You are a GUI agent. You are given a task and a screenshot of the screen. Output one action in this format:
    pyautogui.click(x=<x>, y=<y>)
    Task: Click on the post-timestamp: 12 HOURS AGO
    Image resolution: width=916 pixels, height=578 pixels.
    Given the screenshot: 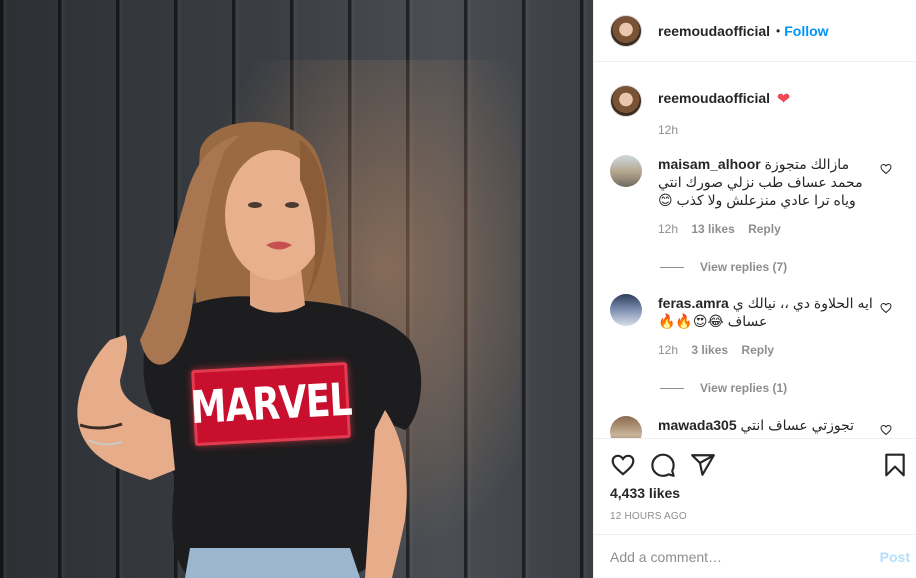 What is the action you would take?
    pyautogui.click(x=755, y=516)
    